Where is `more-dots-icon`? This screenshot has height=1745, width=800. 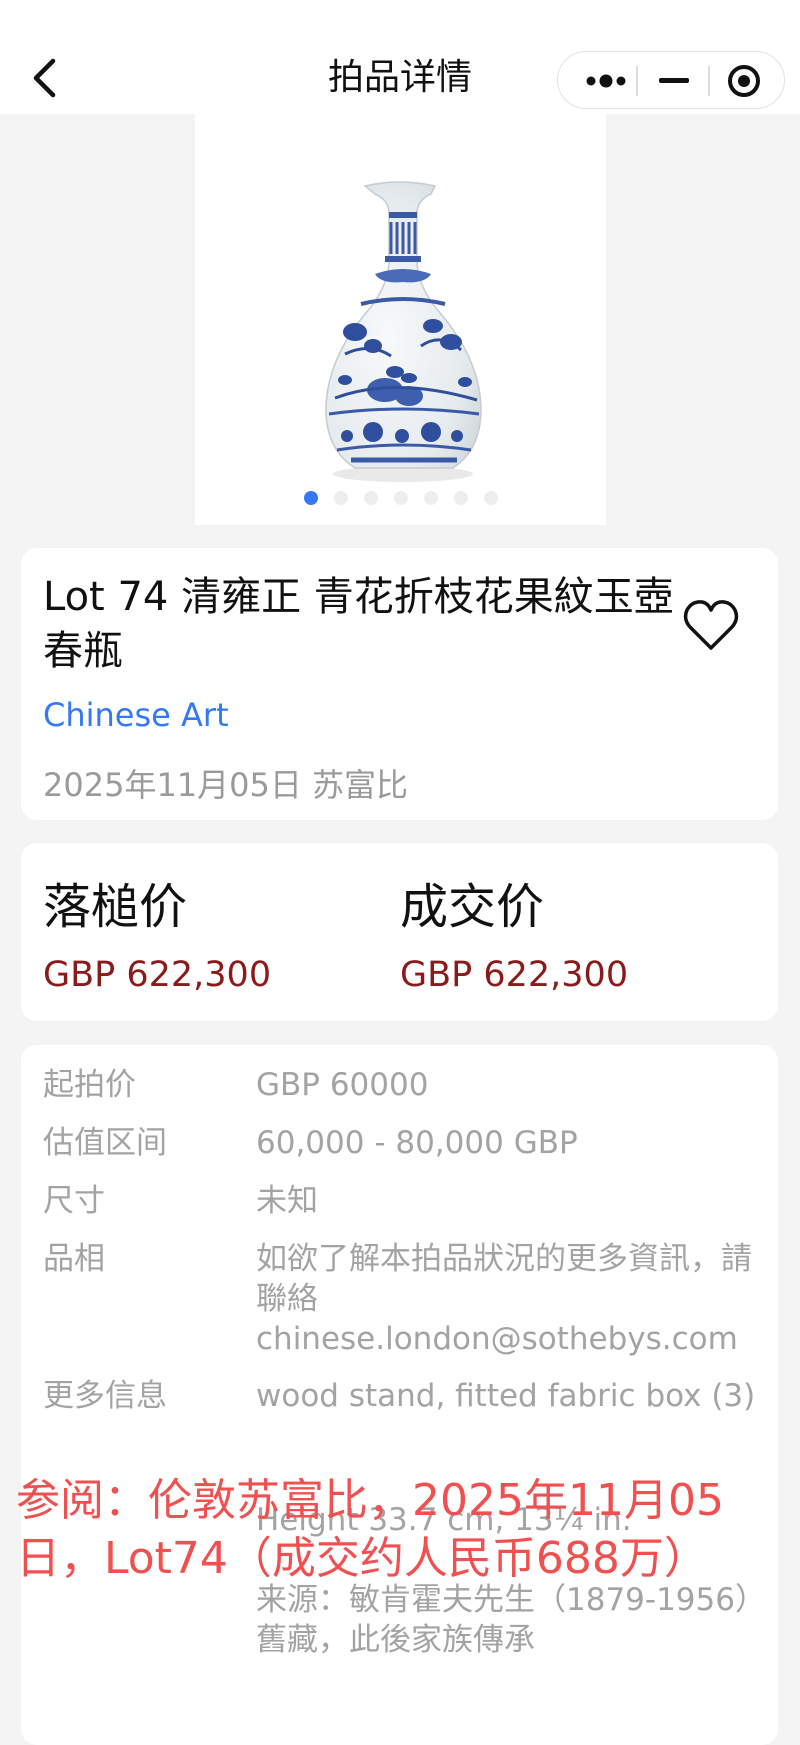
more-dots-icon is located at coordinates (606, 81).